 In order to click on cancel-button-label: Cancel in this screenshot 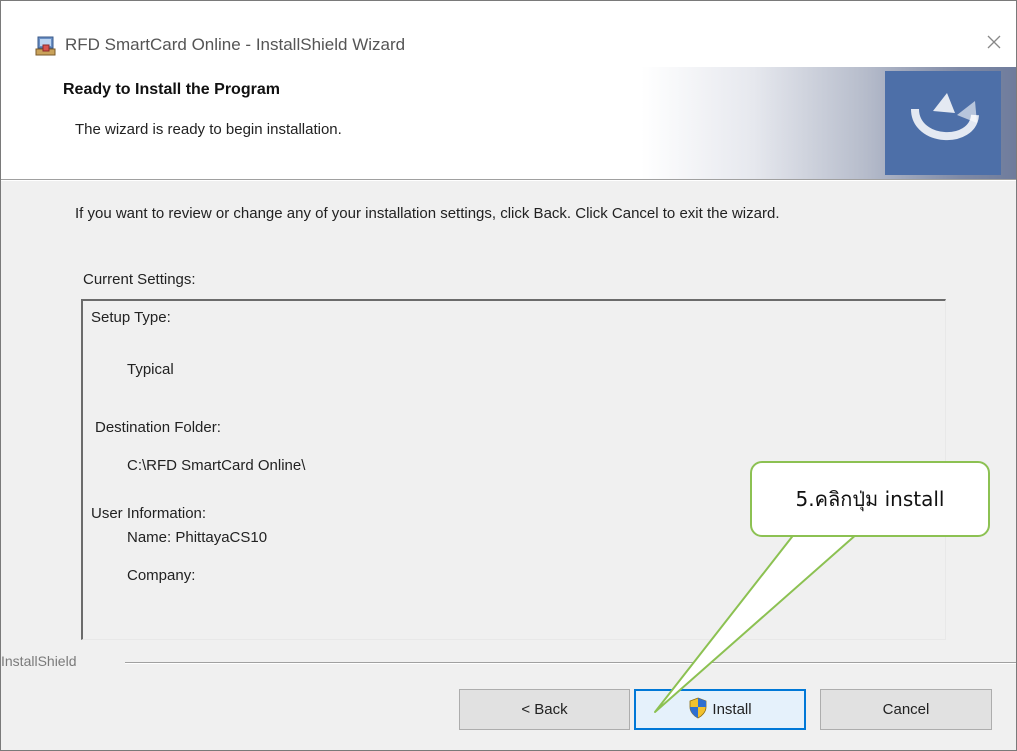, I will do `click(906, 709)`.